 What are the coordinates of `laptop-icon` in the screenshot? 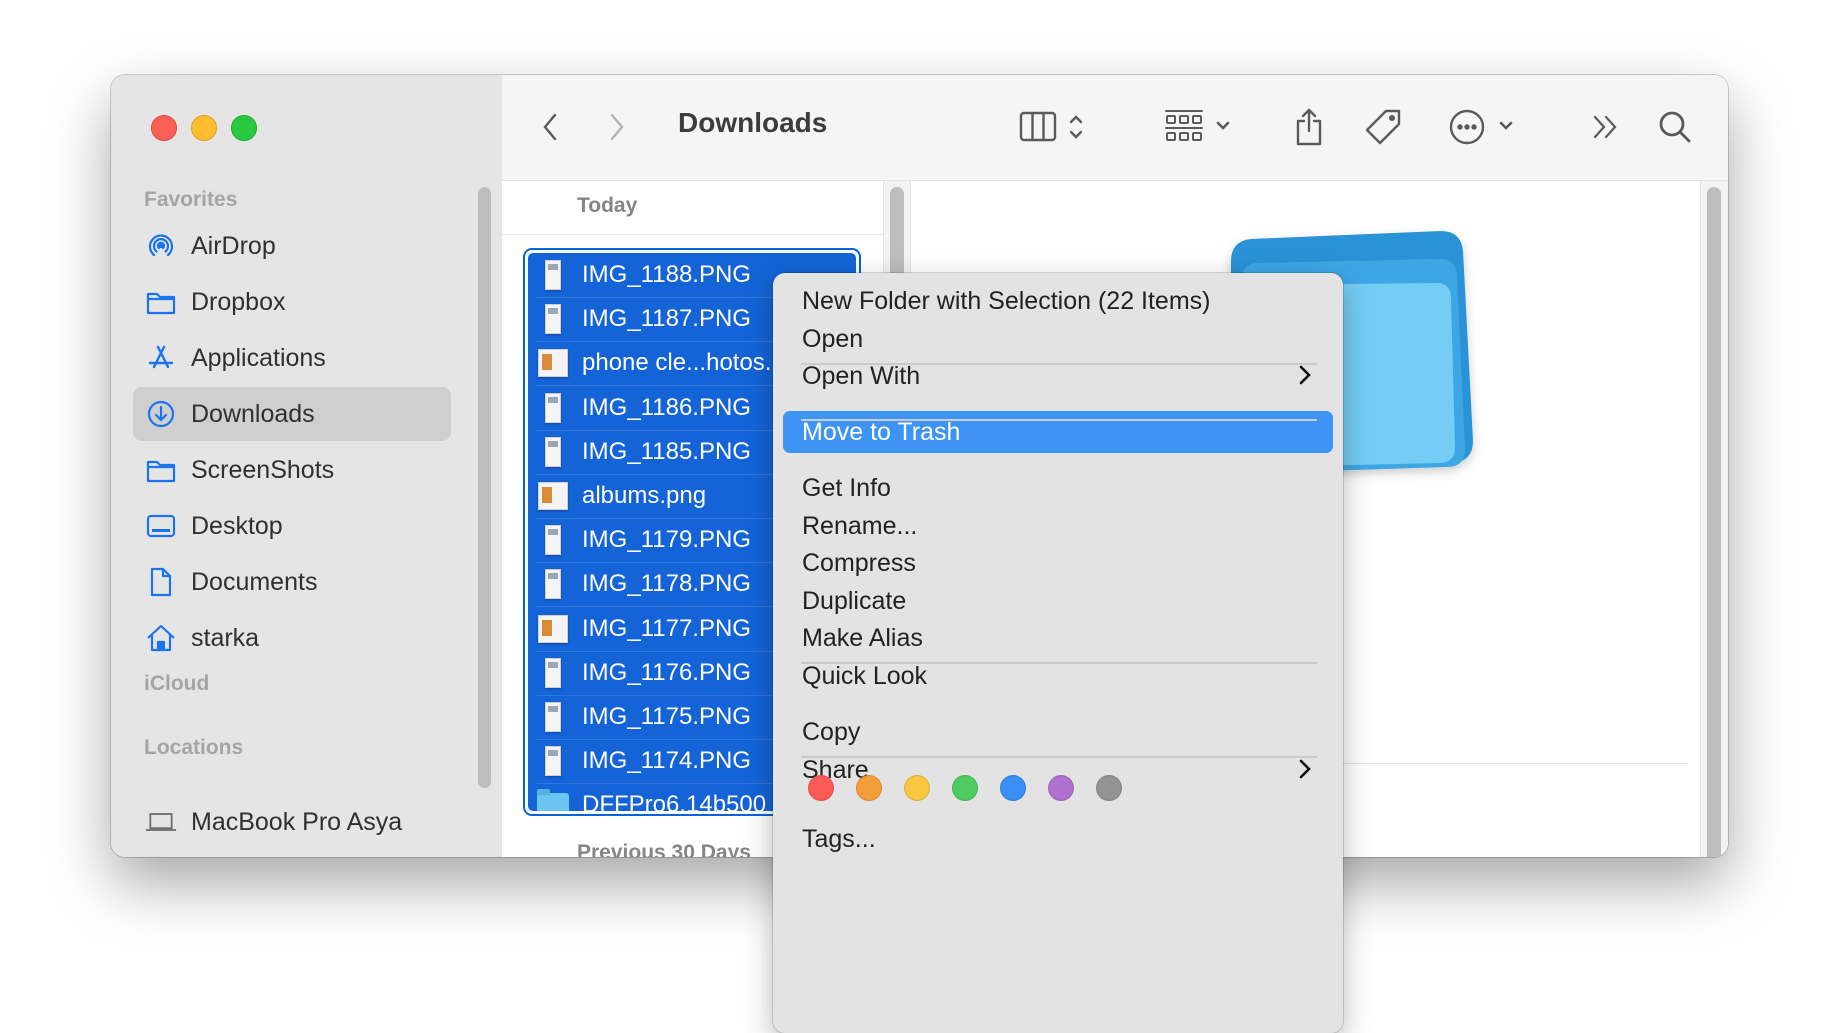 It's located at (161, 822).